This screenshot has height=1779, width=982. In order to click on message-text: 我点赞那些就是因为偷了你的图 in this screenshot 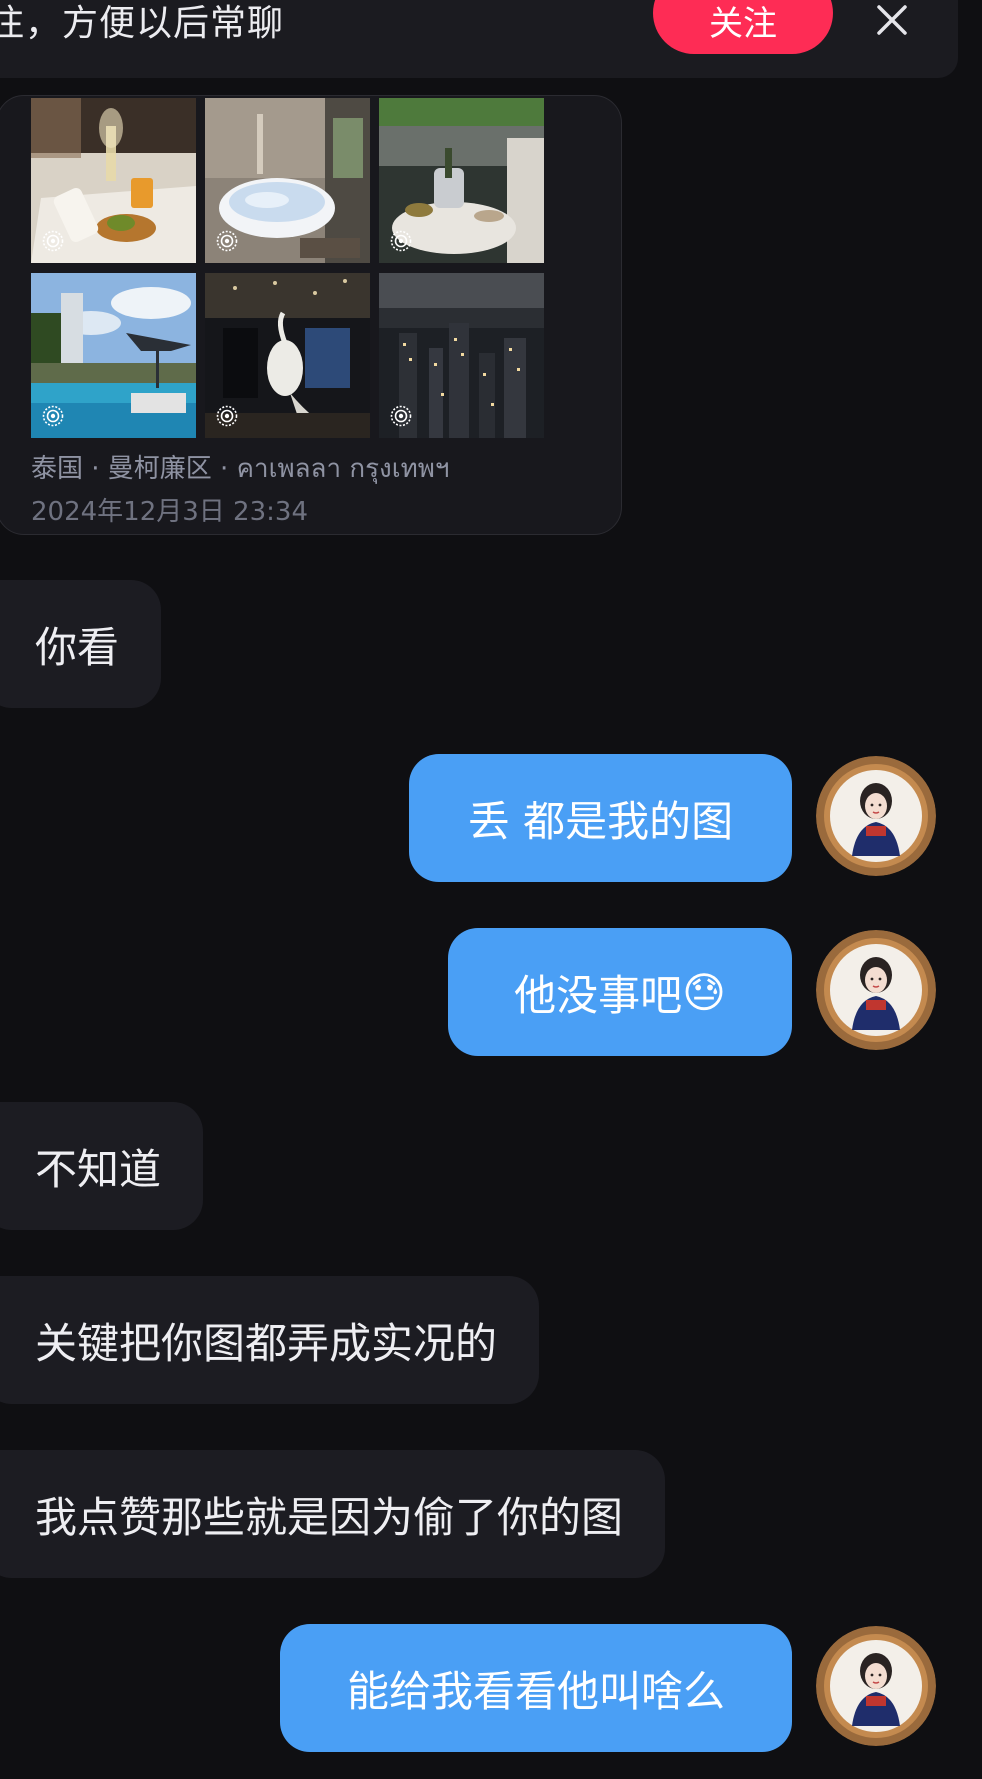, I will do `click(329, 1517)`.